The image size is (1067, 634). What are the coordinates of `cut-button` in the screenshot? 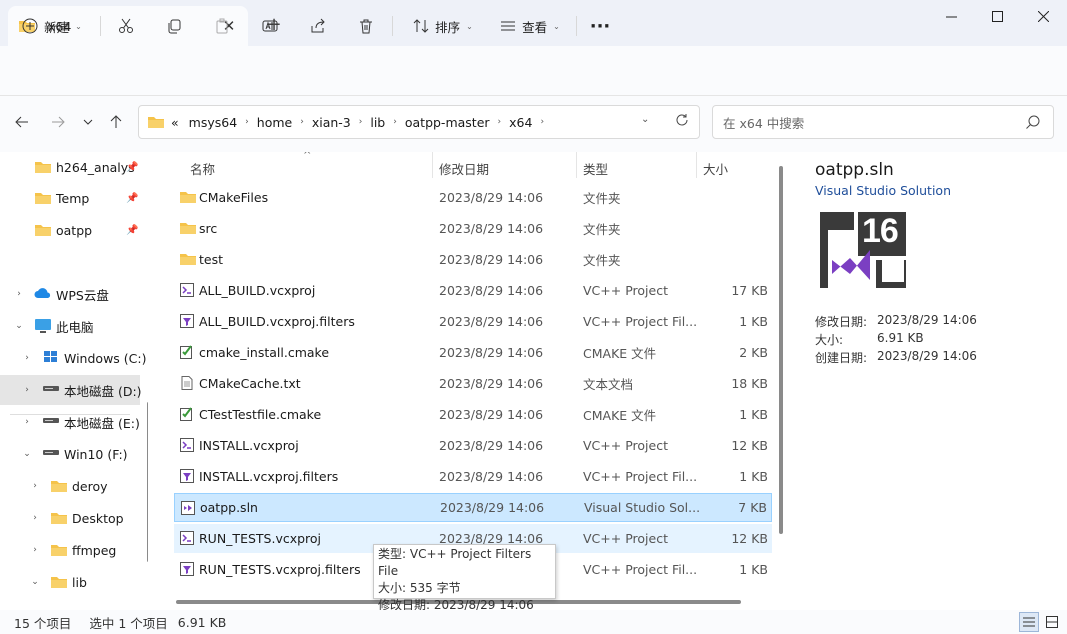 It's located at (126, 26).